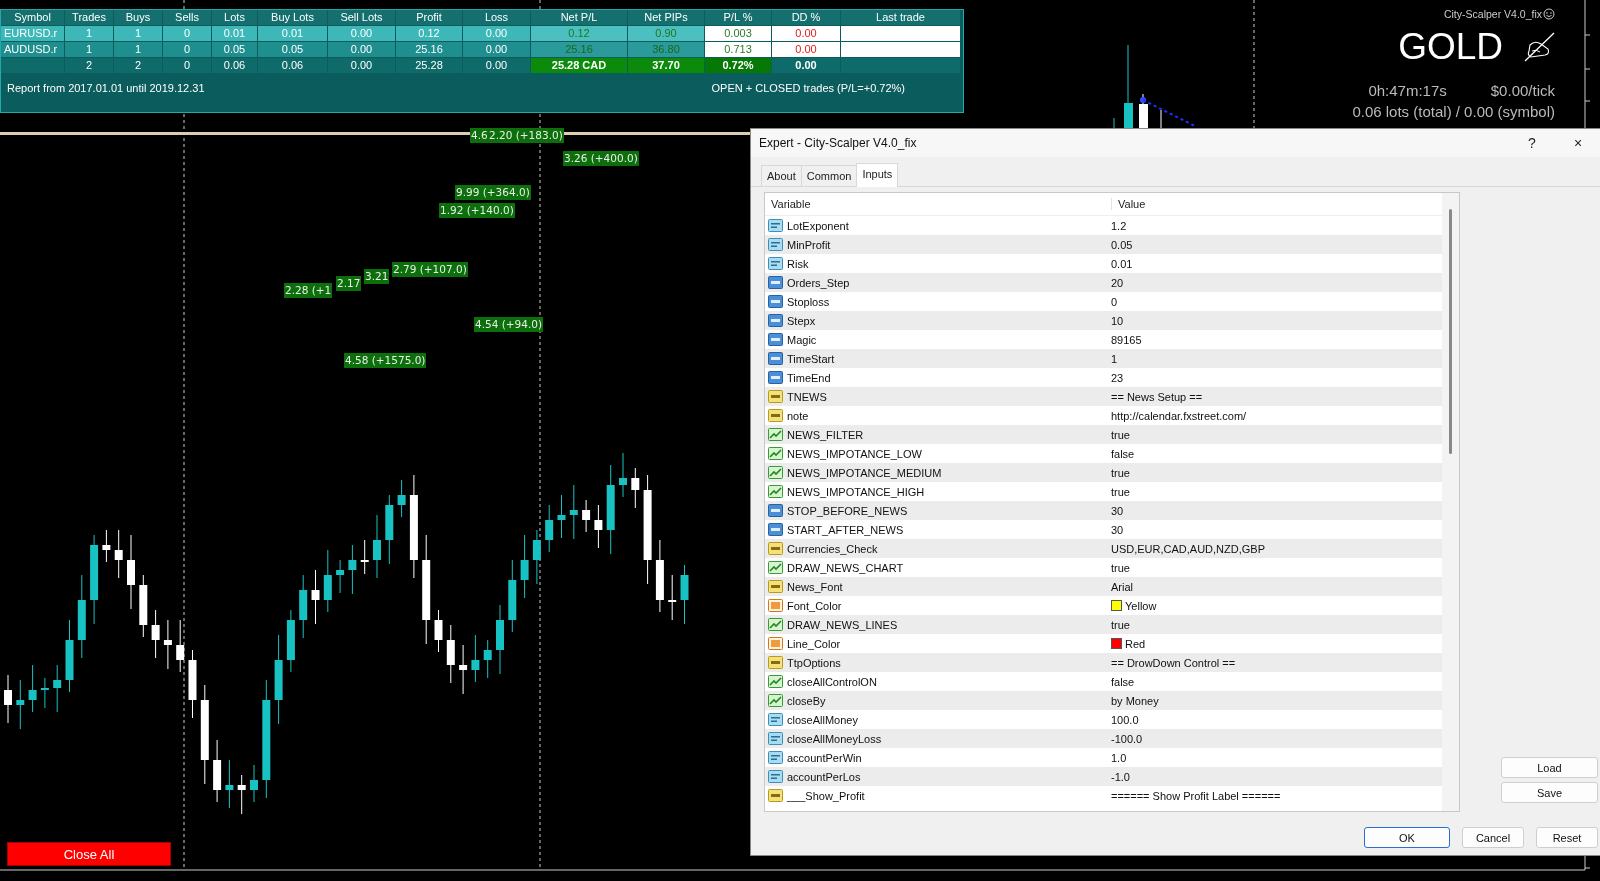 The width and height of the screenshot is (1600, 881). I want to click on variable-value: 0.01, so click(1122, 263).